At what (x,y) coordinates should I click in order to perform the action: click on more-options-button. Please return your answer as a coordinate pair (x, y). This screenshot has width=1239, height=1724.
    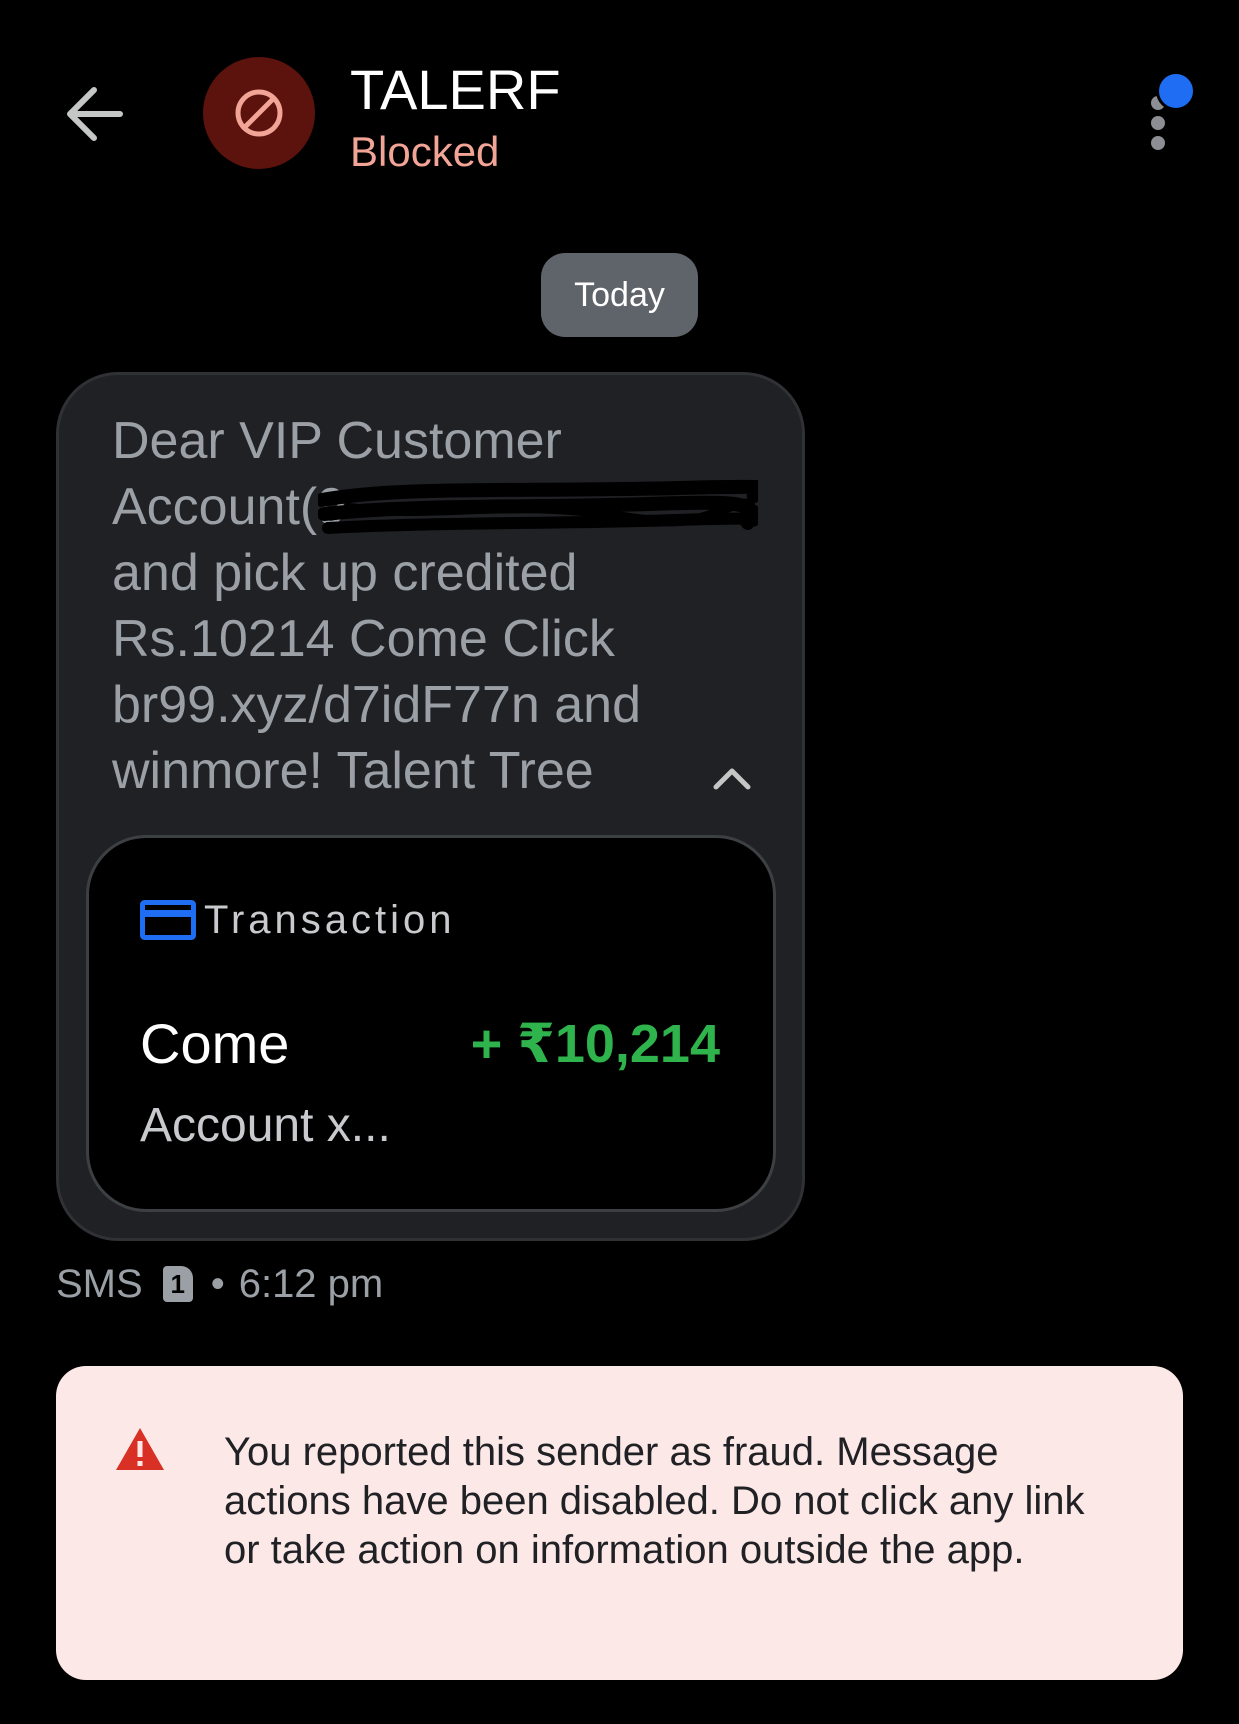
    Looking at the image, I should click on (1165, 108).